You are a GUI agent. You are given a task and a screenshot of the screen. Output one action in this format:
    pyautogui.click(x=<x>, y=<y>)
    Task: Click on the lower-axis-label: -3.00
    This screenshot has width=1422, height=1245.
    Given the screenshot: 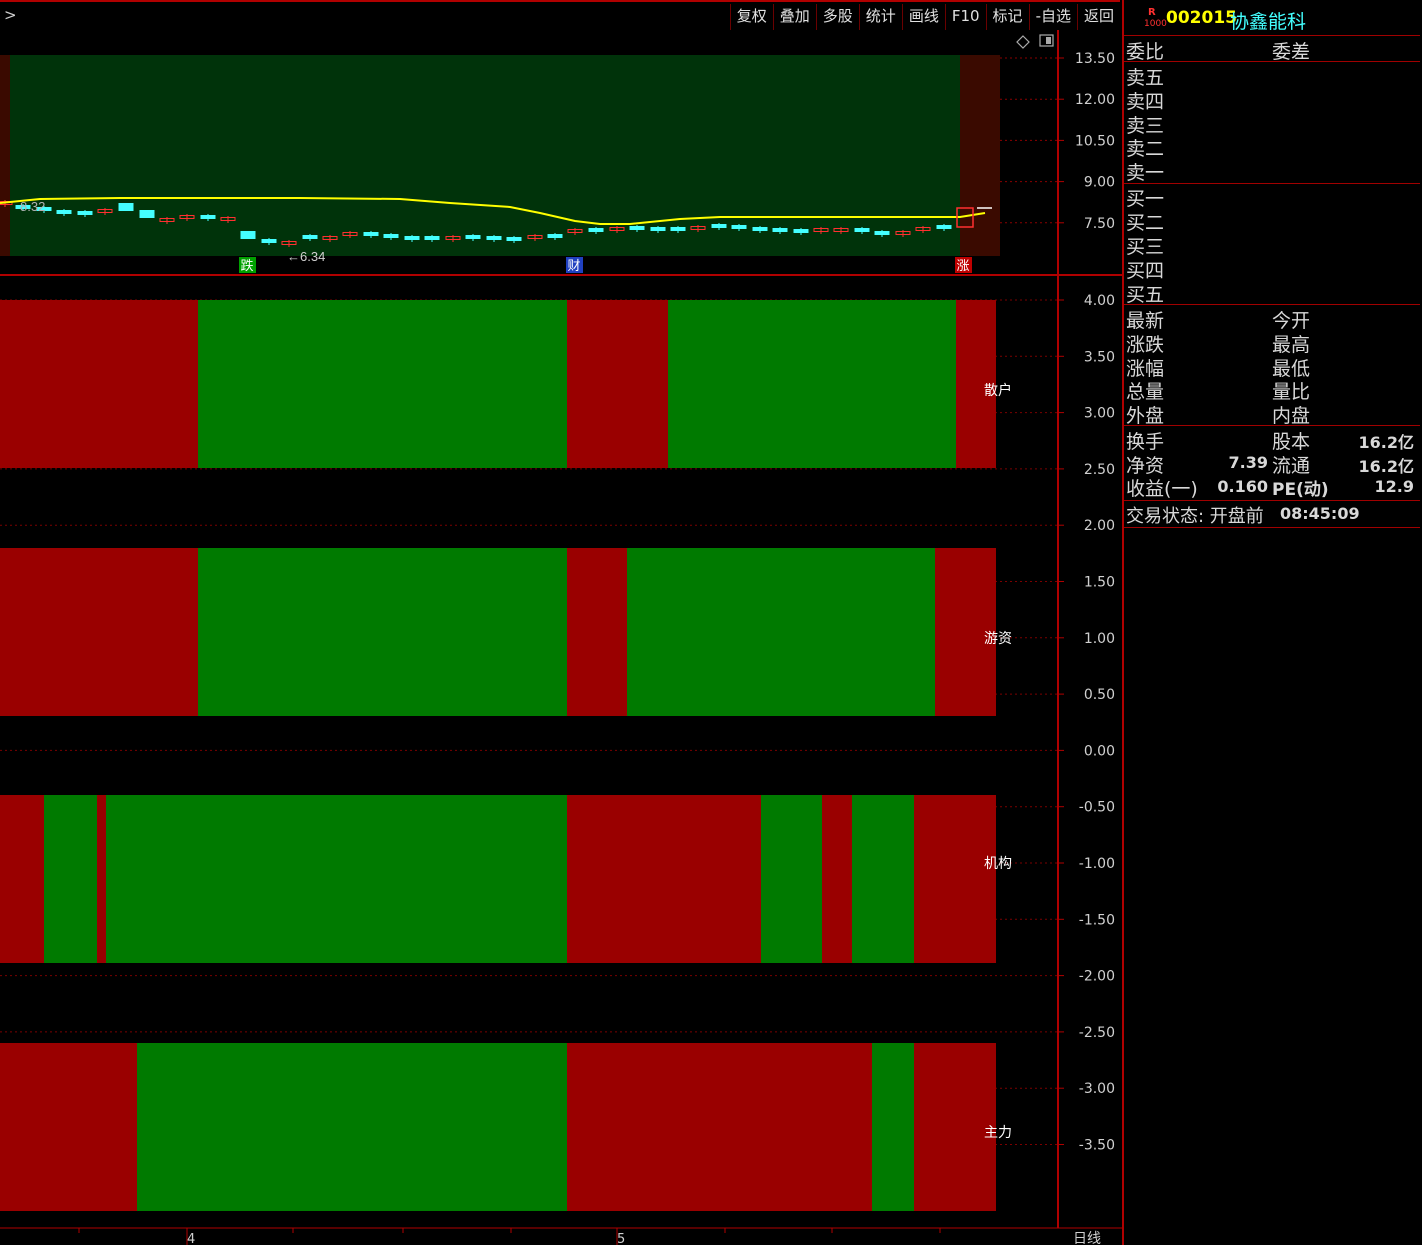 What is the action you would take?
    pyautogui.click(x=1097, y=1089)
    